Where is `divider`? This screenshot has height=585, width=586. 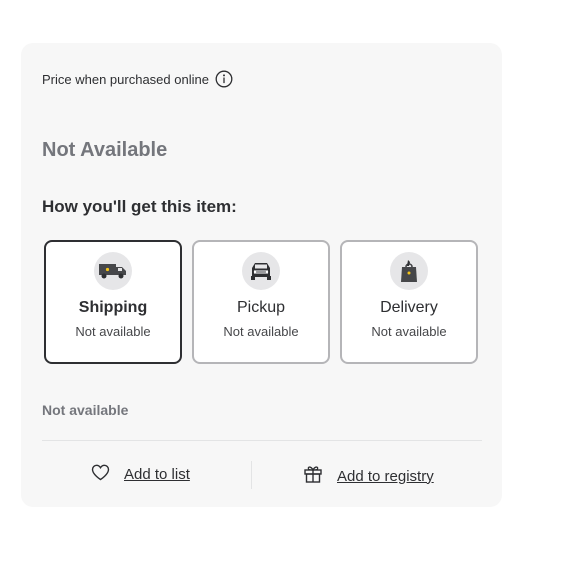 divider is located at coordinates (262, 440).